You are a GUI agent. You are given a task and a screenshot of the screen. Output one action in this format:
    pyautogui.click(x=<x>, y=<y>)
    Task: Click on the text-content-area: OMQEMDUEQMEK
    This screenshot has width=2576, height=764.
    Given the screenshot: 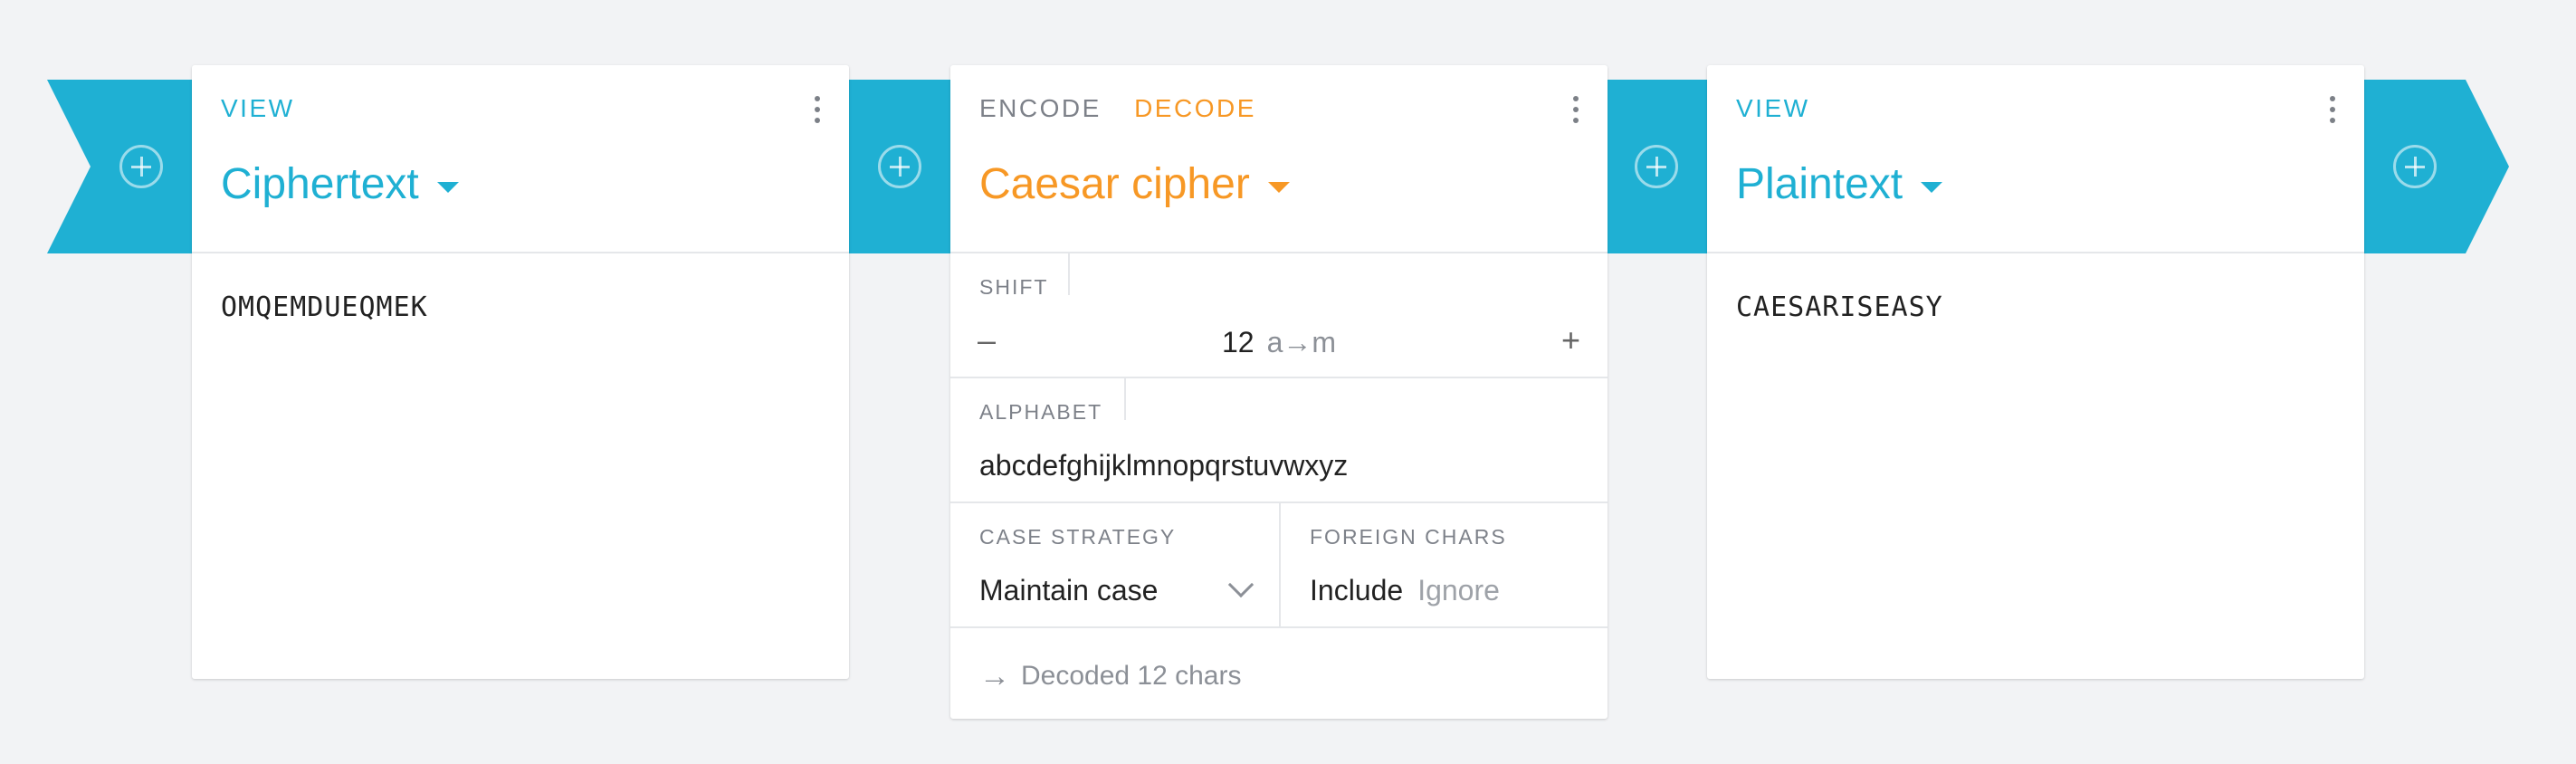 What is the action you would take?
    pyautogui.click(x=520, y=466)
    